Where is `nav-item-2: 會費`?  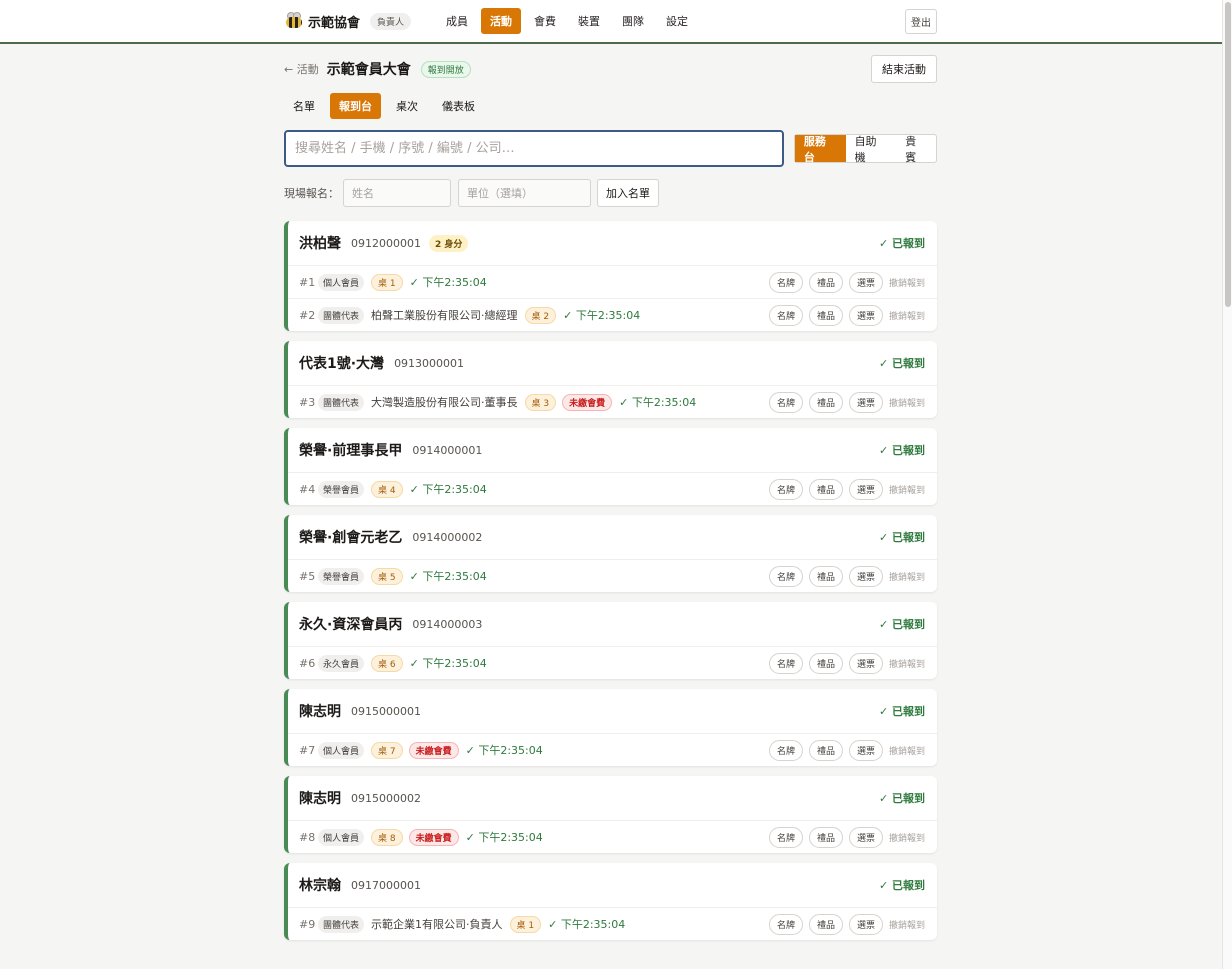
nav-item-2: 會費 is located at coordinates (545, 21).